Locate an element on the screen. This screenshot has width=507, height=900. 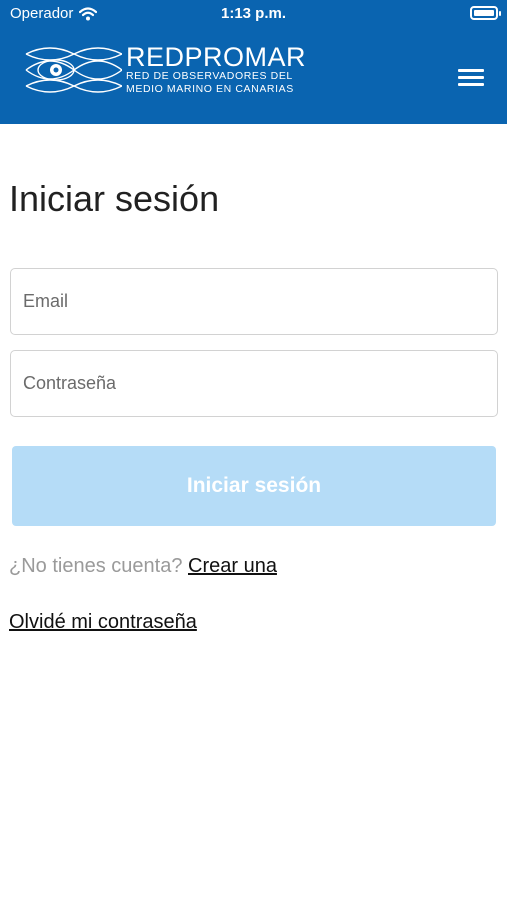
status-bar: Operador 1:13 p.m. is located at coordinates (253, 14).